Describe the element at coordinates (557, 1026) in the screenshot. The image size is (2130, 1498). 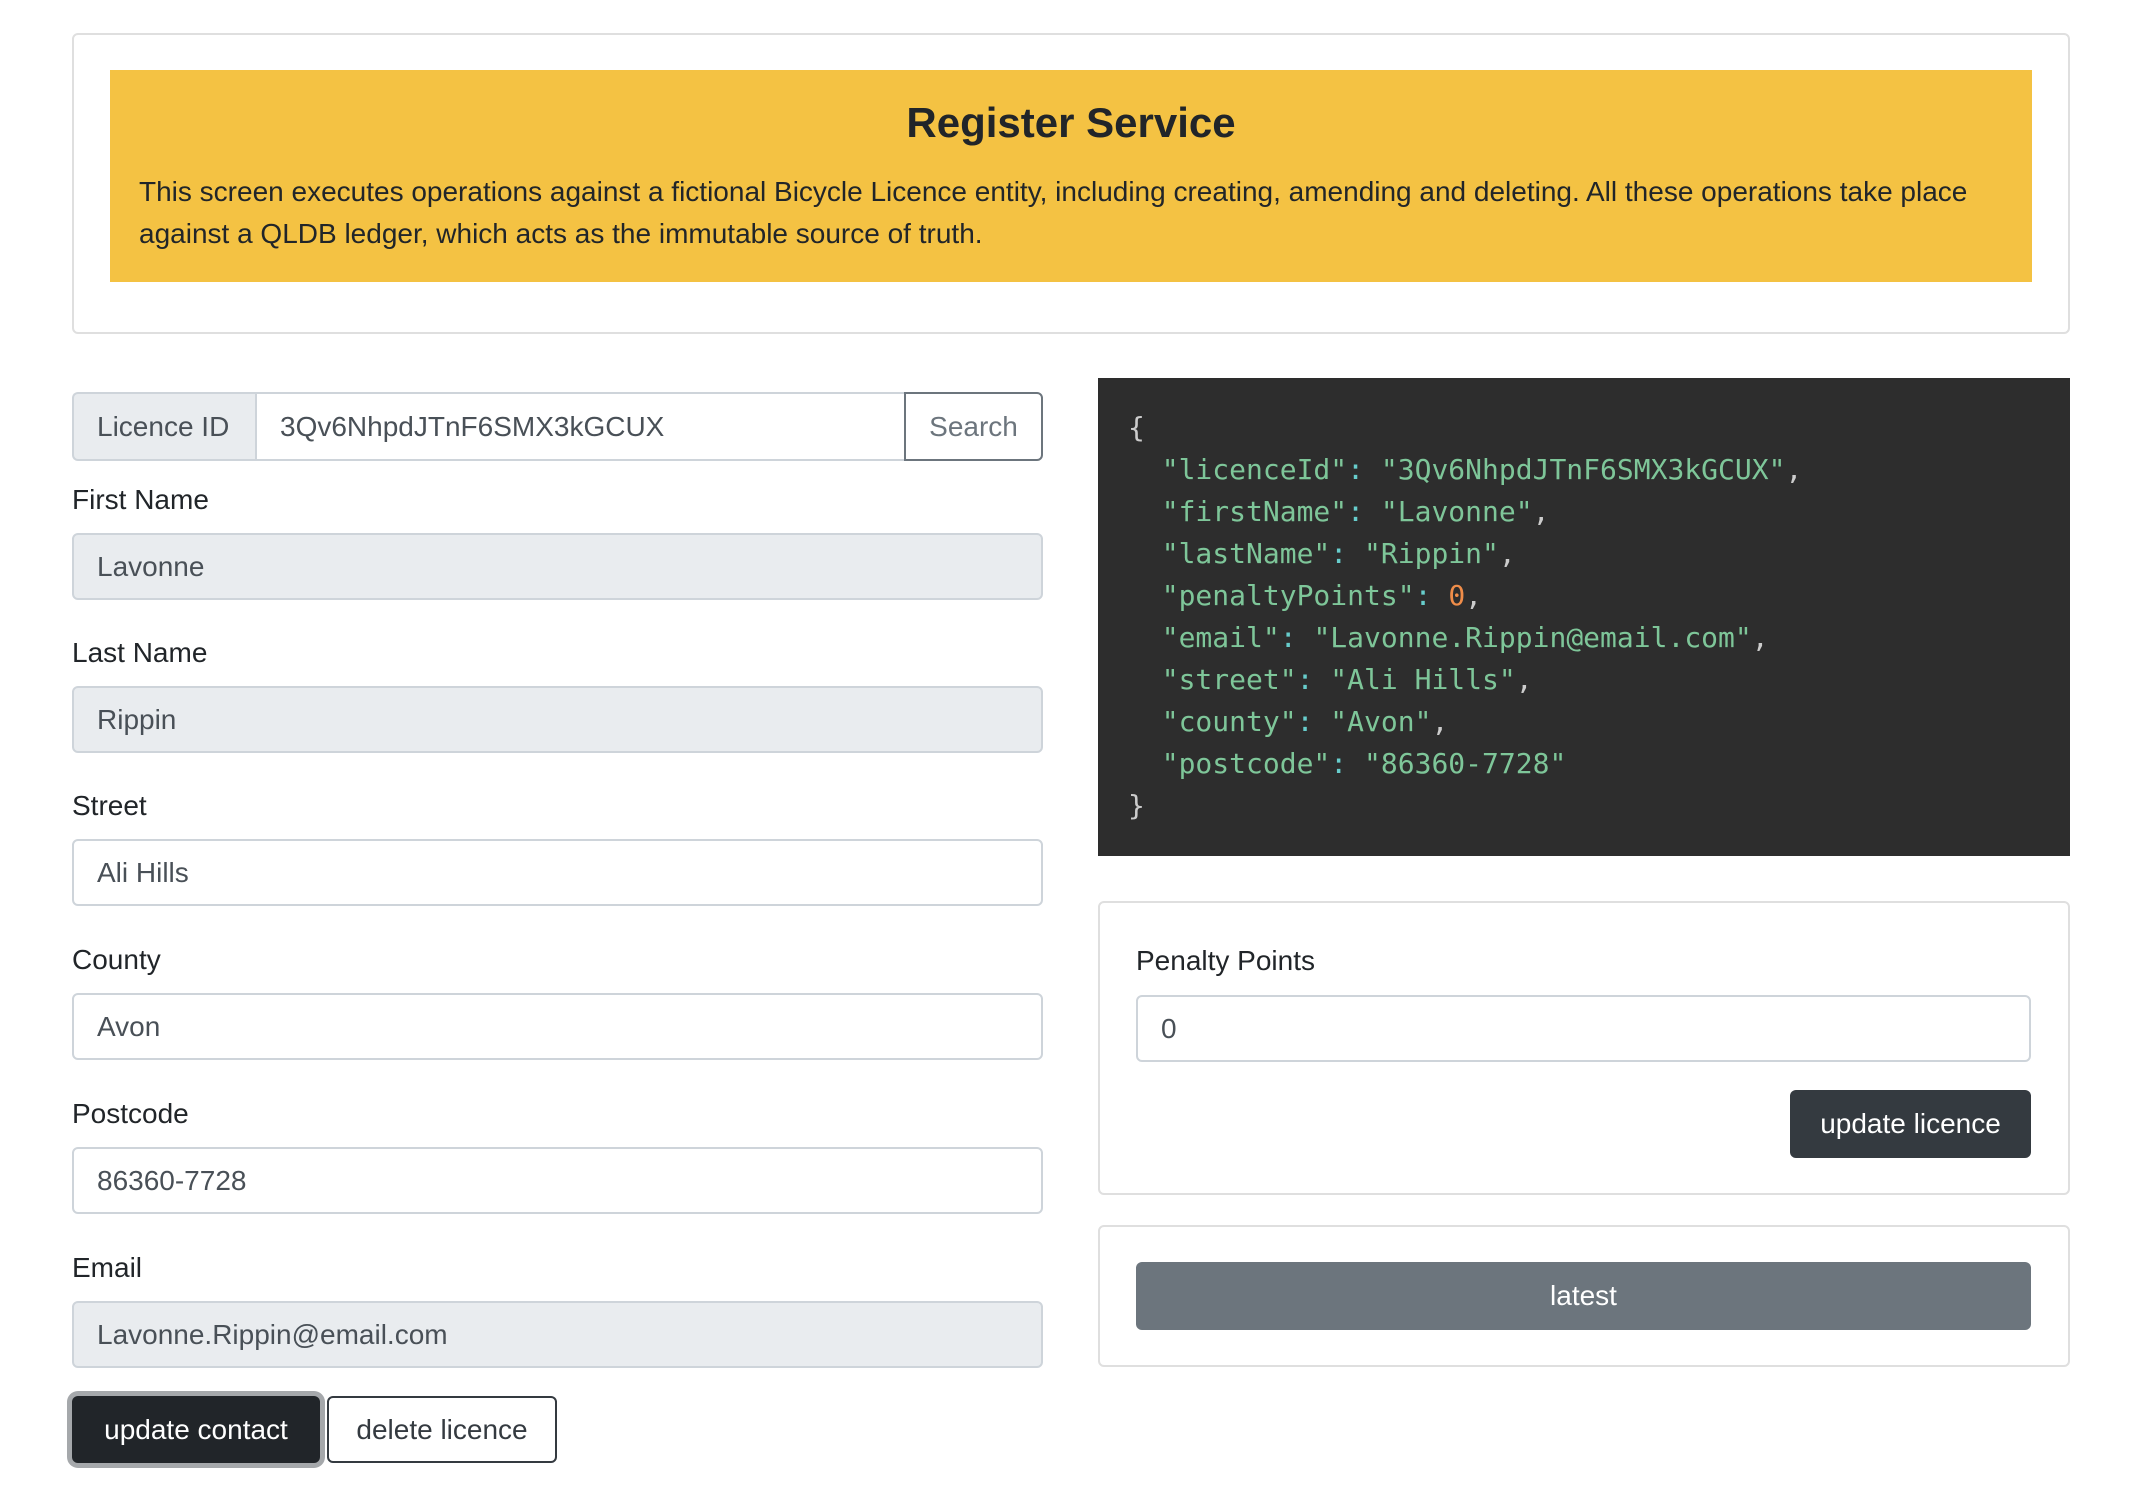
I see `county-input` at that location.